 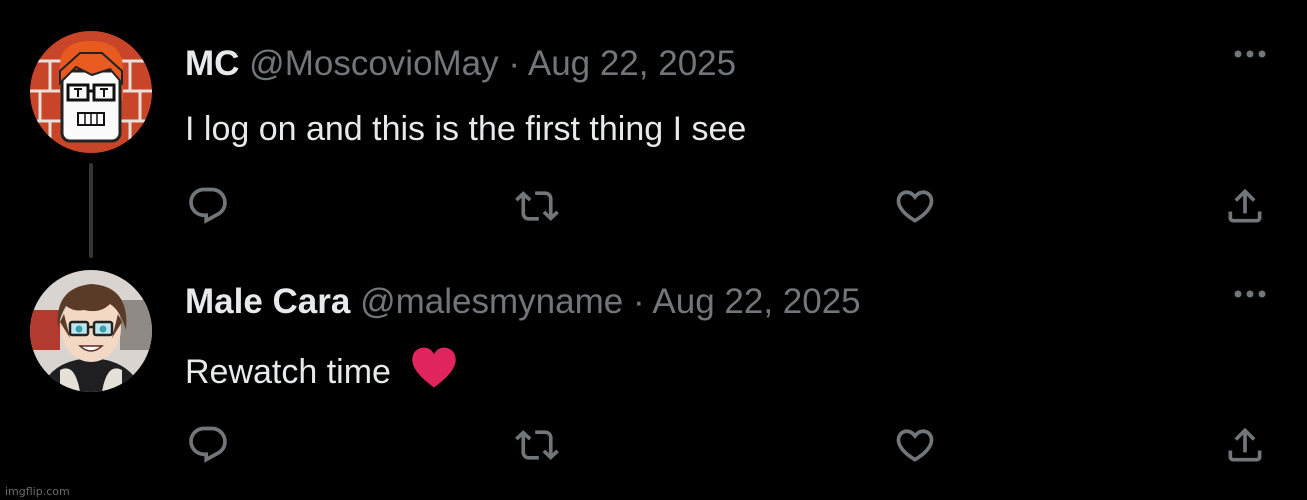 What do you see at coordinates (267, 301) in the screenshot?
I see `display-name: Male Cara` at bounding box center [267, 301].